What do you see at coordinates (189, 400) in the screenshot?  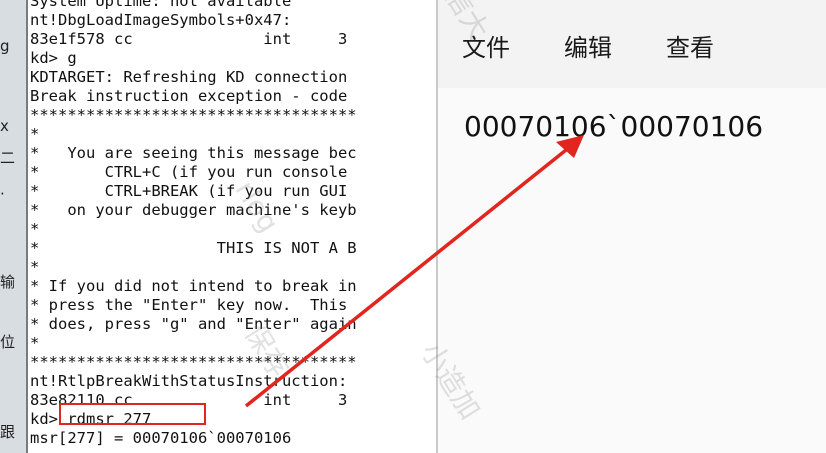 I see `console-line: 83e82110 cc int 3` at bounding box center [189, 400].